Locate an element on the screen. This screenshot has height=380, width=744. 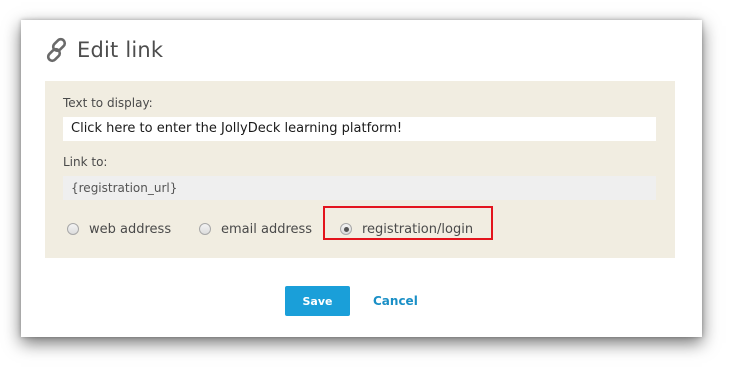
link-icon is located at coordinates (57, 50).